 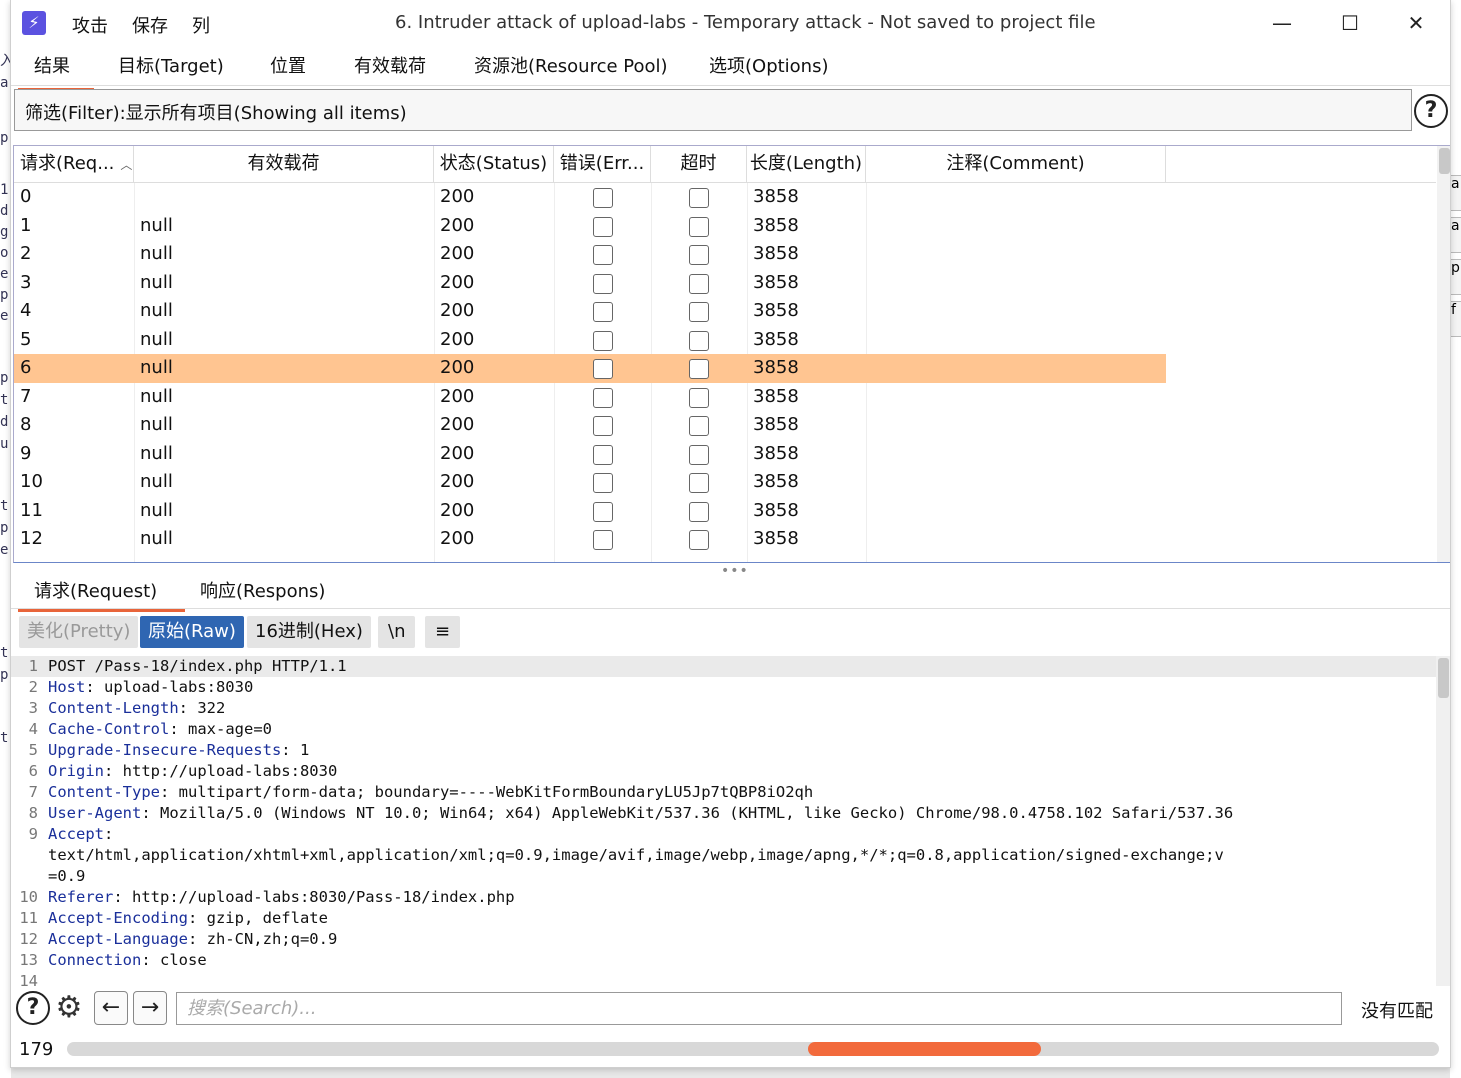 I want to click on table-row: 5 null 200 3858, so click(x=590, y=340).